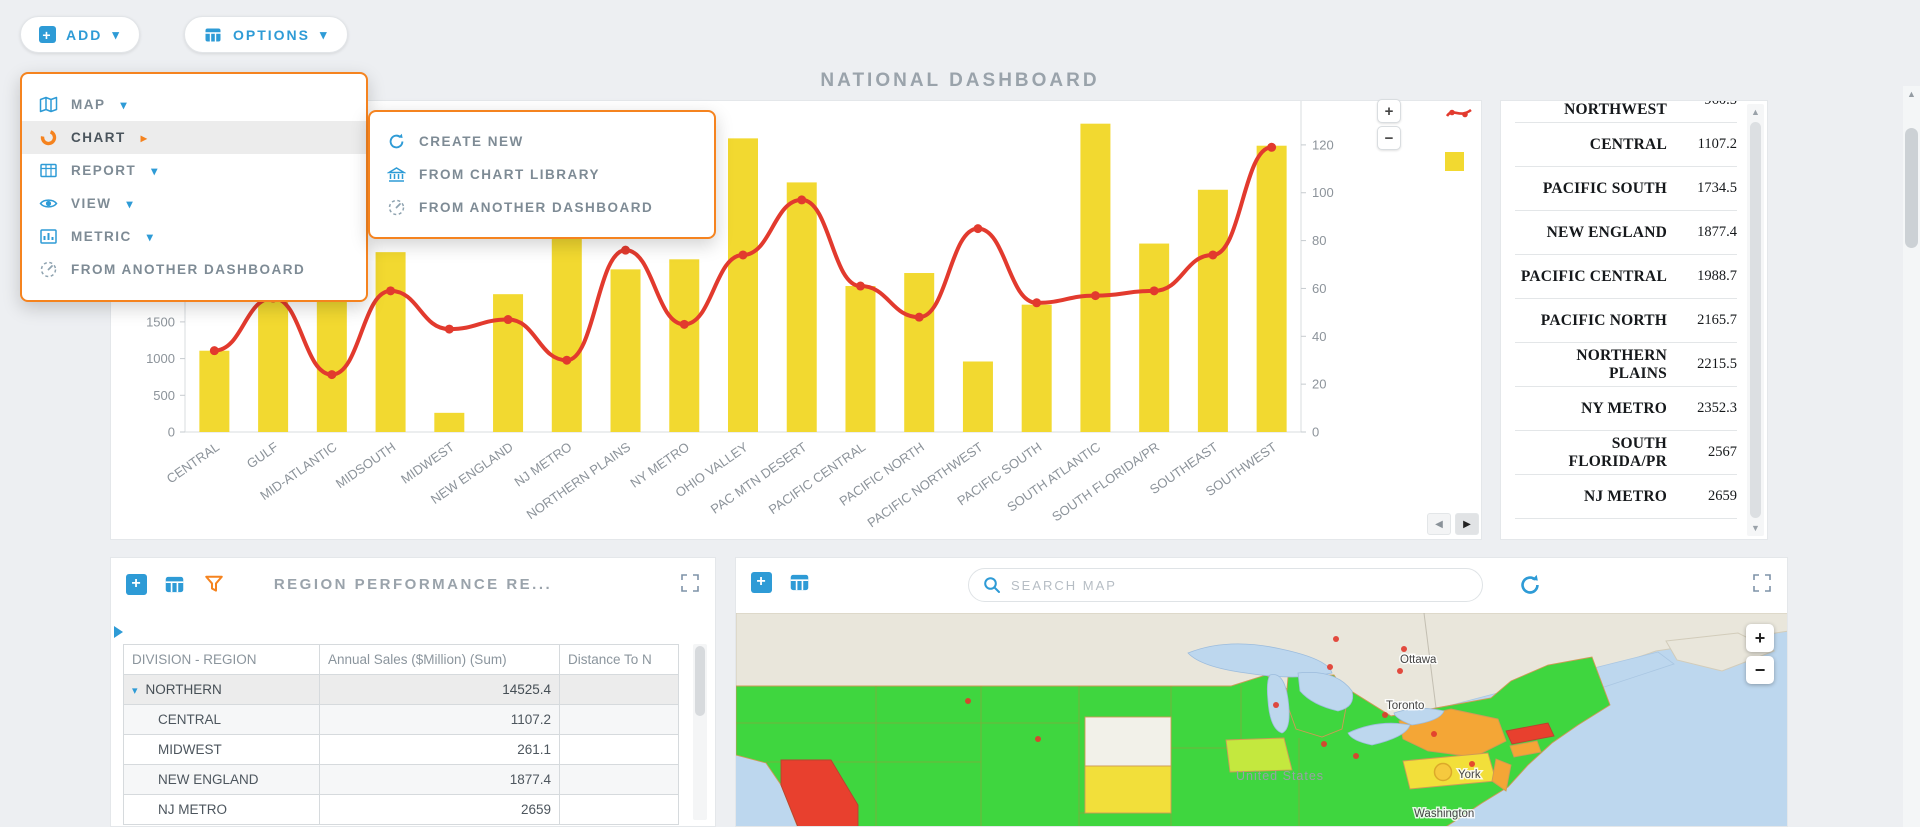 Image resolution: width=1920 pixels, height=827 pixels. Describe the element at coordinates (1443, 772) in the screenshot. I see `cluster-marker` at that location.